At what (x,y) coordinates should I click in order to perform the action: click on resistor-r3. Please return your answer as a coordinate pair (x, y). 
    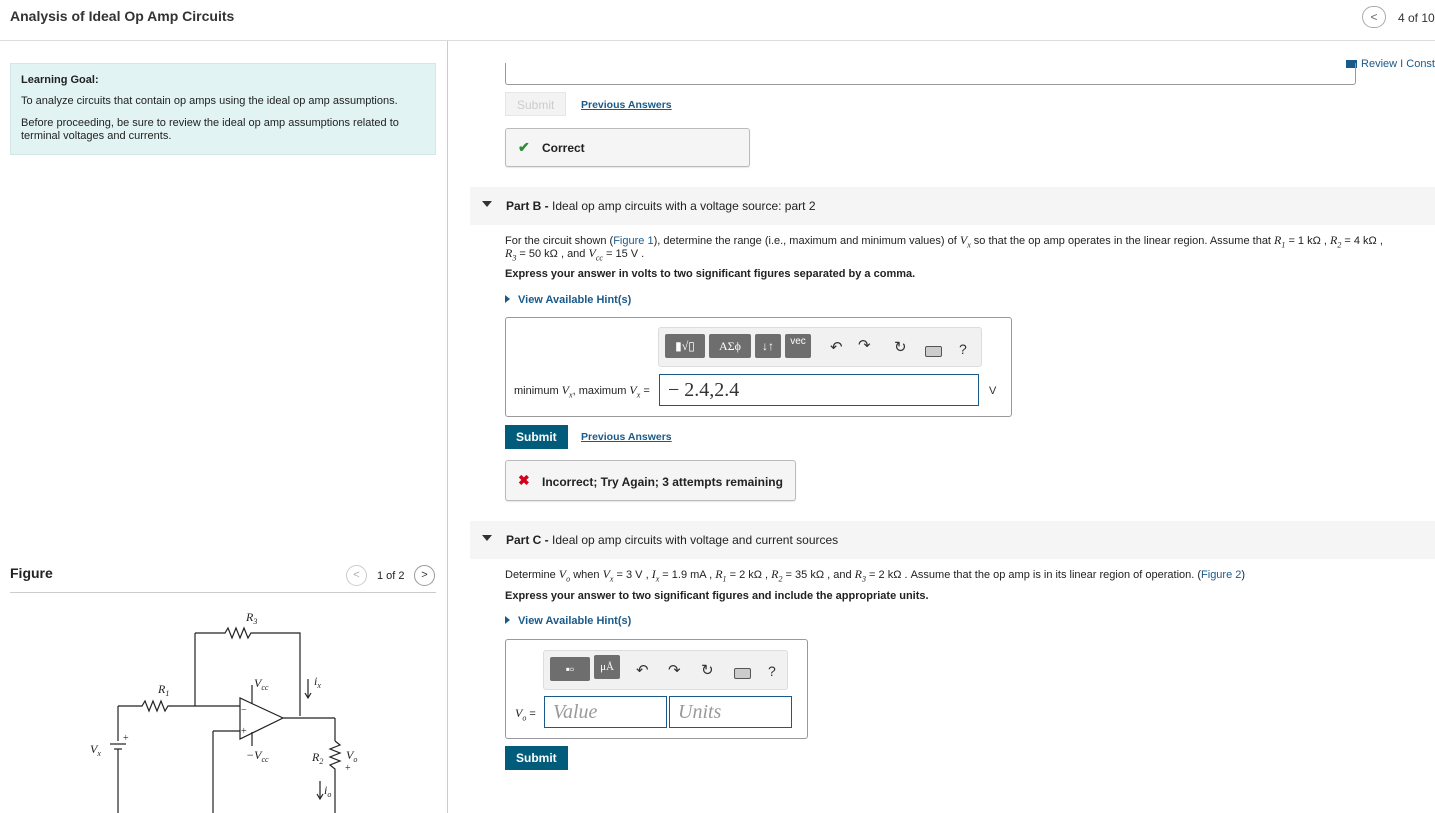
    Looking at the image, I should click on (248, 671).